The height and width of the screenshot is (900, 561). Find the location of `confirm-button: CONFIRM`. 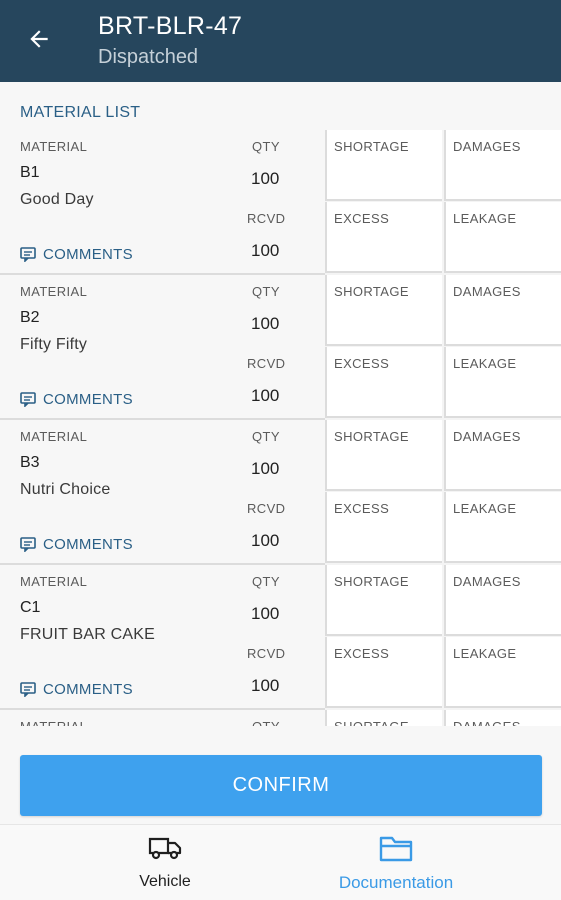

confirm-button: CONFIRM is located at coordinates (281, 785).